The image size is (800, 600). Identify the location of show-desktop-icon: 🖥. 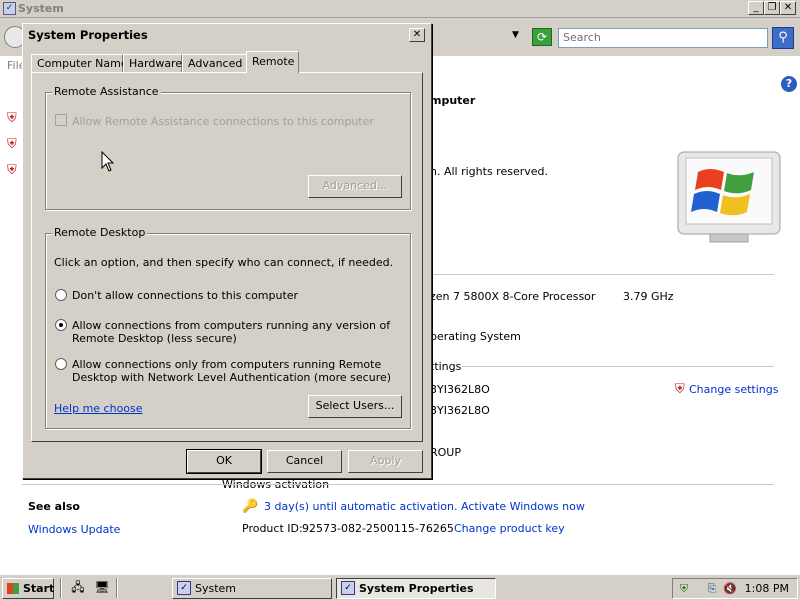
(102, 587).